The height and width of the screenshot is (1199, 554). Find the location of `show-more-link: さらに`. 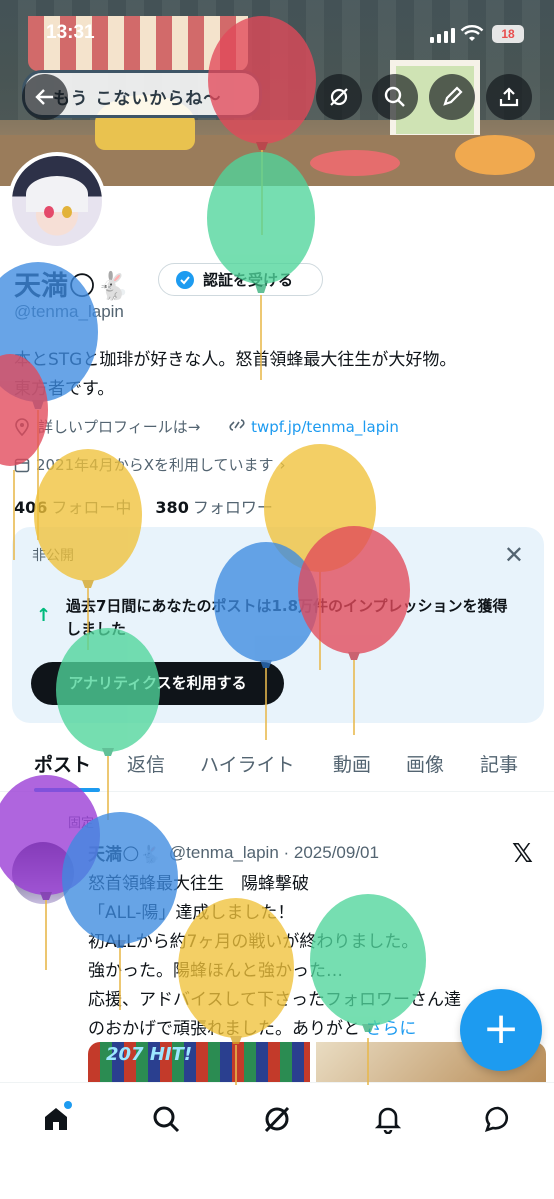

show-more-link: さらに is located at coordinates (390, 1029).